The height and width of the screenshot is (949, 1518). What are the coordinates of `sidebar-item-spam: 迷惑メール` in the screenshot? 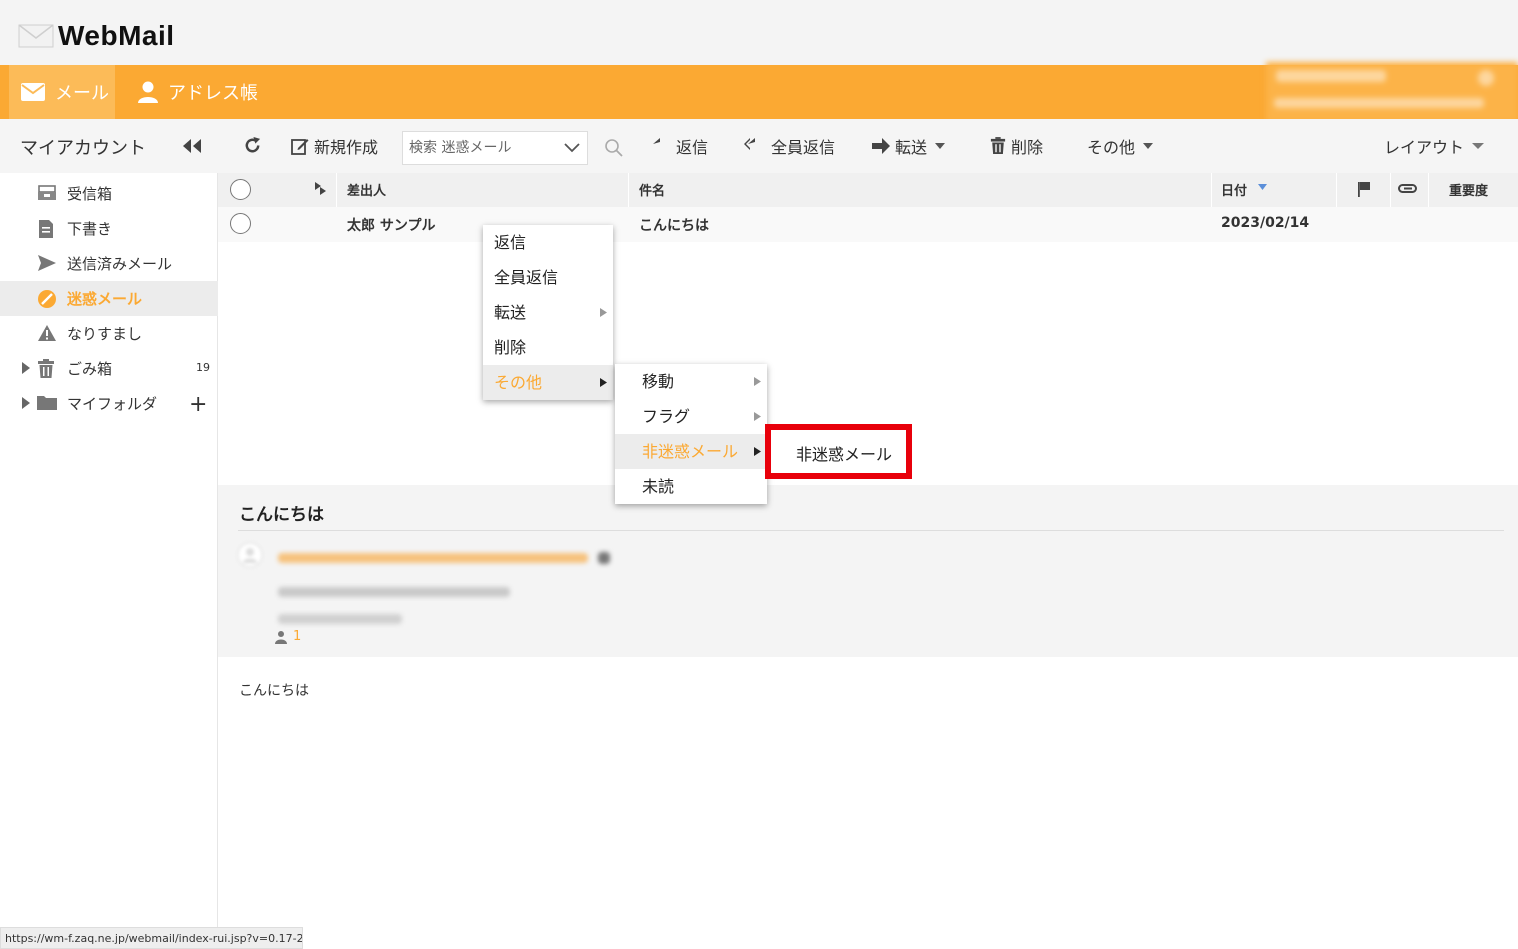 It's located at (109, 298).